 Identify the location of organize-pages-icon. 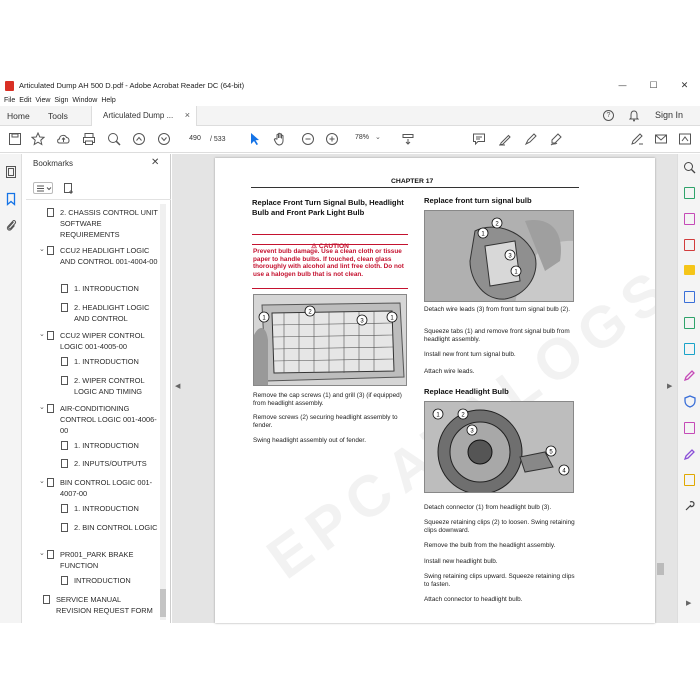
(689, 323).